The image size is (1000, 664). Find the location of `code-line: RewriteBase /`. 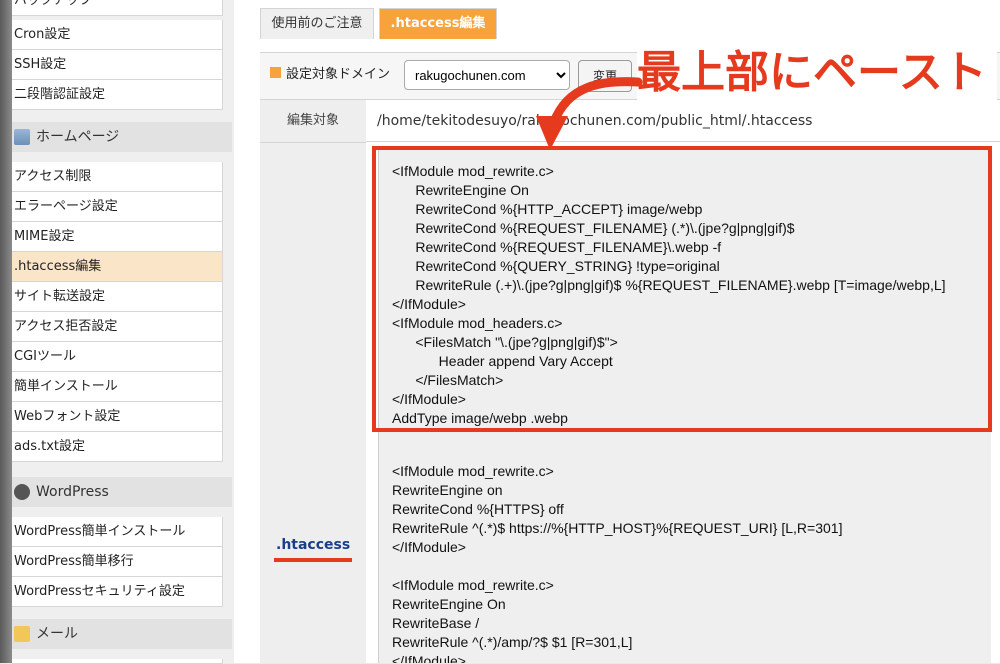

code-line: RewriteBase / is located at coordinates (436, 623).